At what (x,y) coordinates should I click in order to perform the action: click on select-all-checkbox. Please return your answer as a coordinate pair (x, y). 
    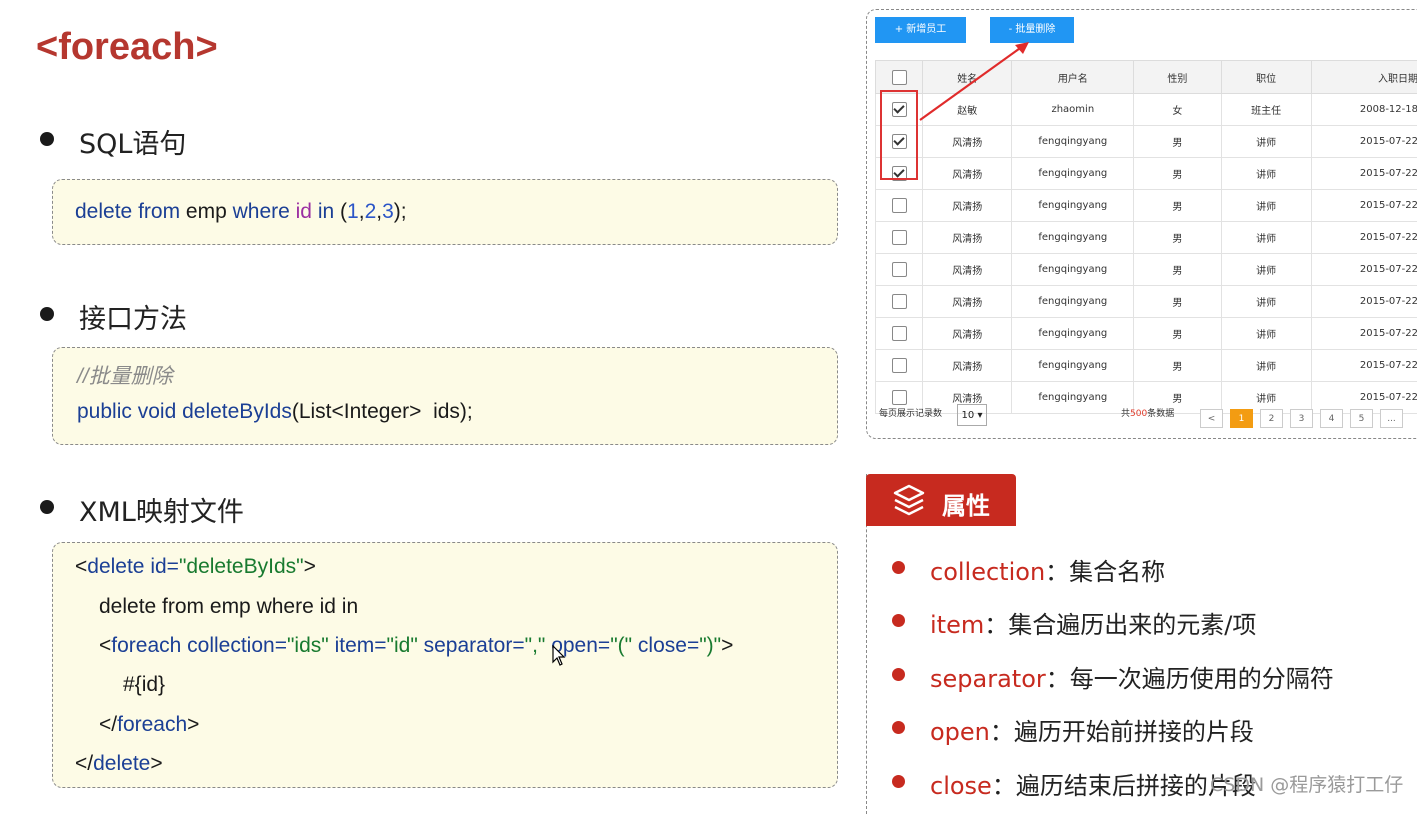
    Looking at the image, I should click on (899, 77).